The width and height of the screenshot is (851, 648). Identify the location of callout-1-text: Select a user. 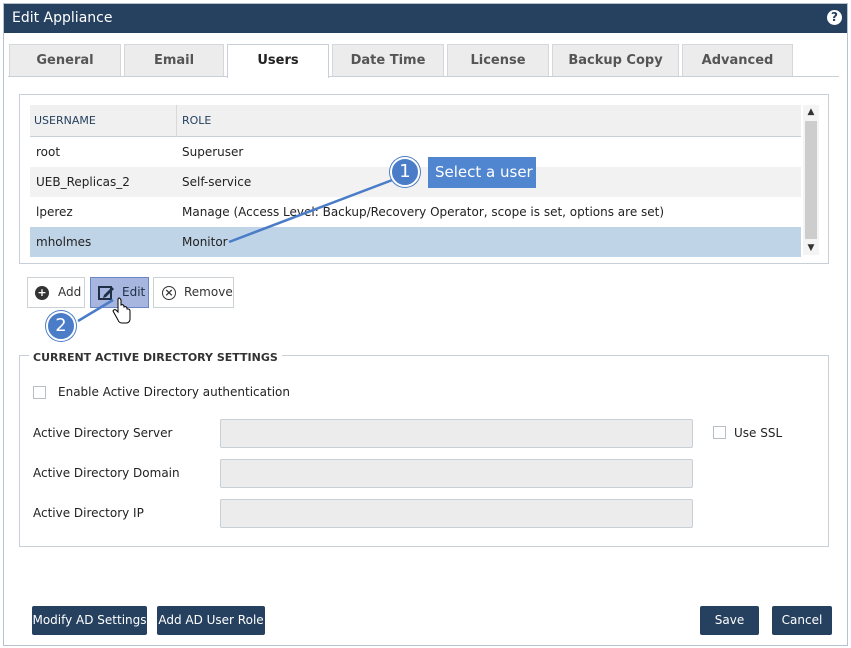
(482, 172).